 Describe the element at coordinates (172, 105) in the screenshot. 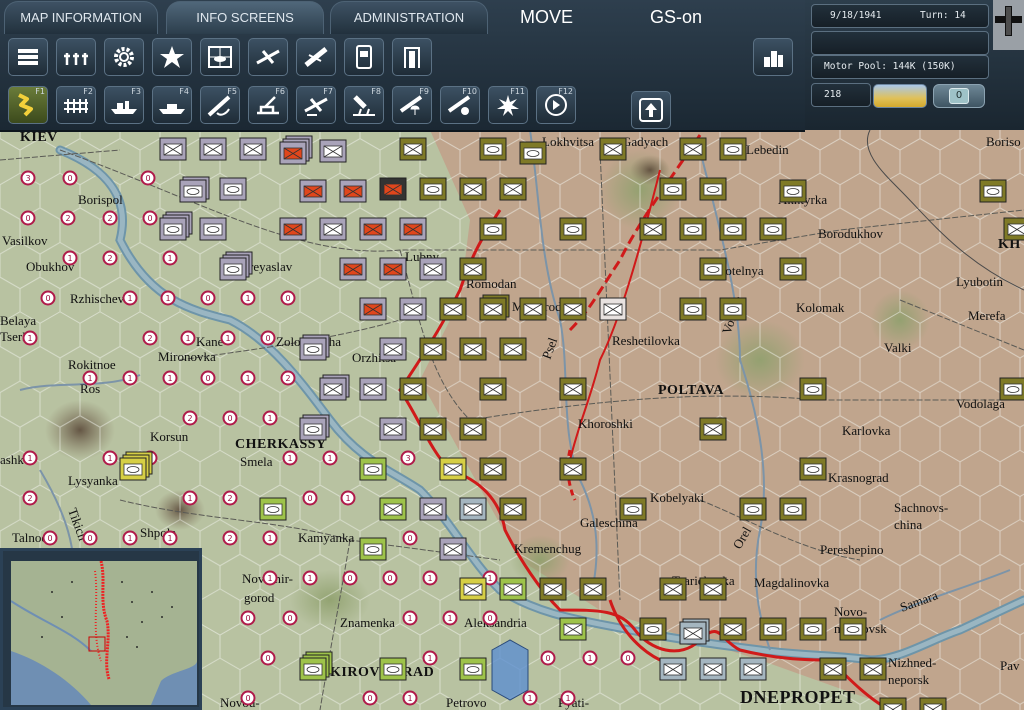

I see `naval-transport-button: F4` at that location.